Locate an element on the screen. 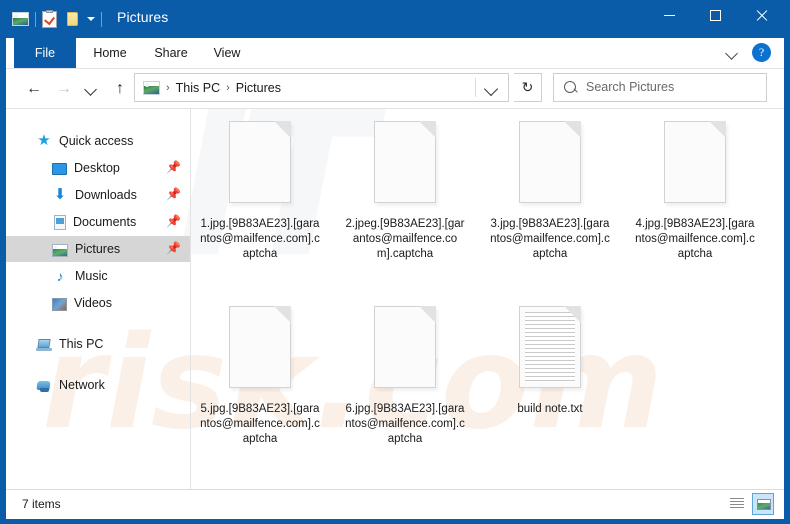 This screenshot has height=524, width=790. breadcrumb: › This PC › Pictures is located at coordinates (212, 87).